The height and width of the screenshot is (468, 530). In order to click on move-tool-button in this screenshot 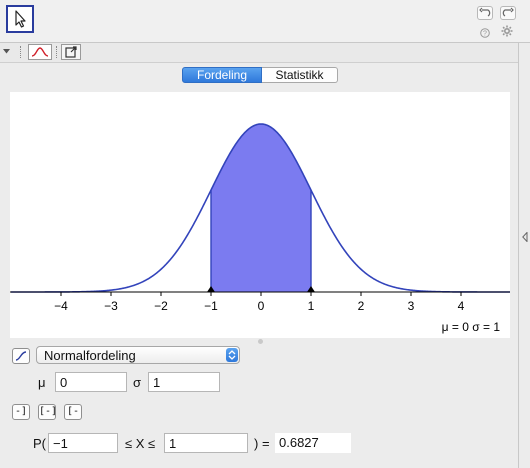, I will do `click(20, 19)`.